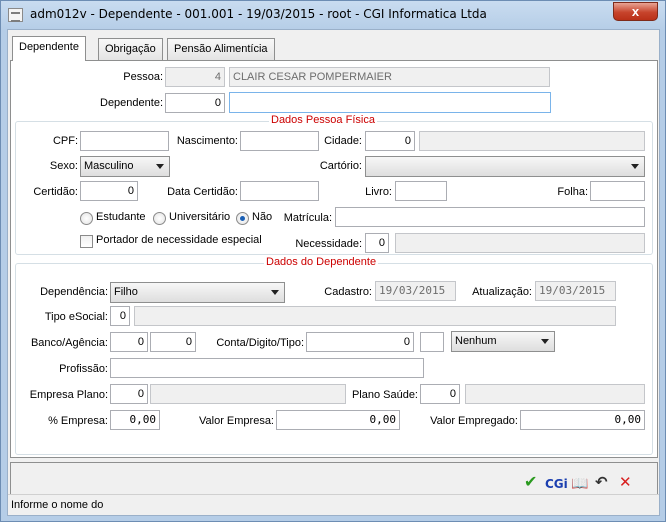 This screenshot has width=666, height=522. What do you see at coordinates (520, 243) in the screenshot?
I see `necessidade-name-field` at bounding box center [520, 243].